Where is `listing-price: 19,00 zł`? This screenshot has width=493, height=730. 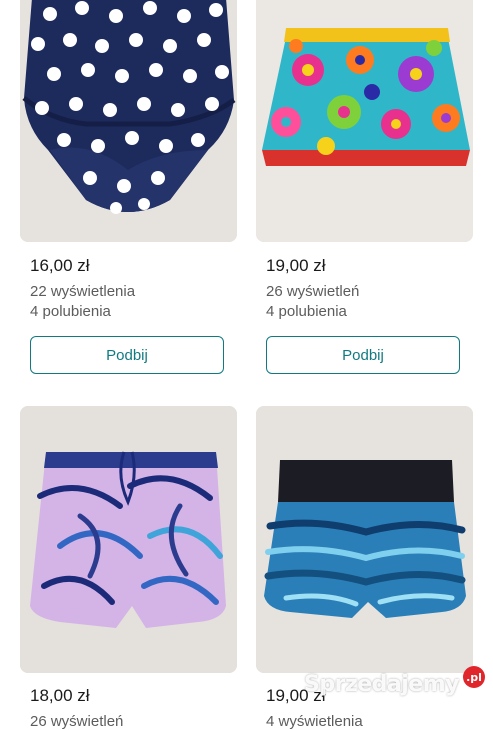
listing-price: 19,00 zł is located at coordinates (296, 265).